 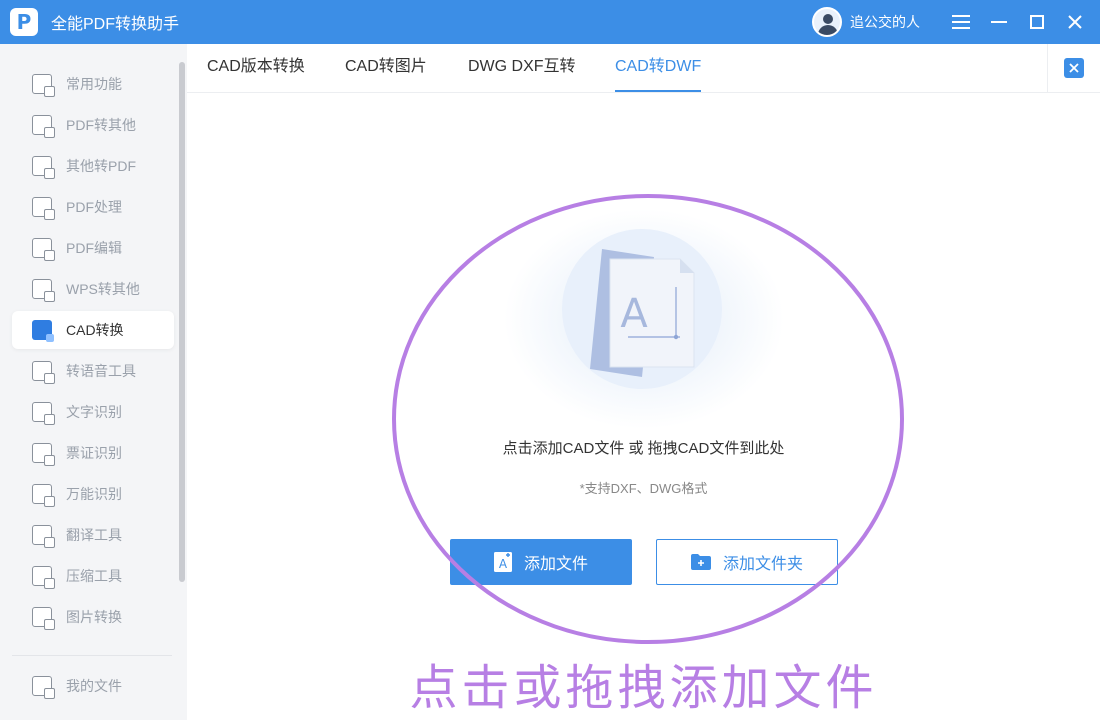 What do you see at coordinates (101, 371) in the screenshot?
I see `sidebar-item-label: 转语音工具` at bounding box center [101, 371].